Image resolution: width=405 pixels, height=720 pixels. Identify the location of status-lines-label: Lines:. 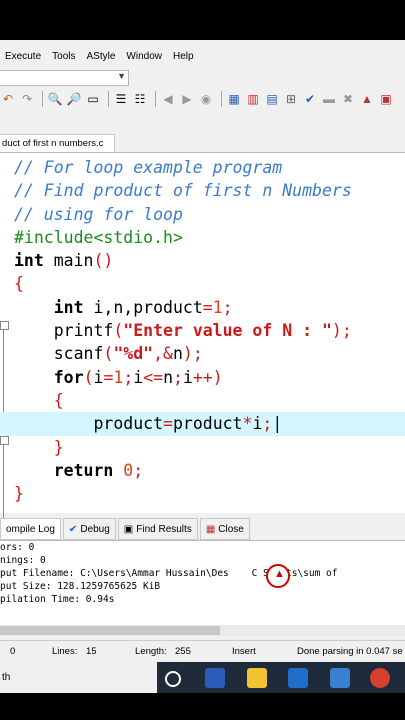
(65, 651).